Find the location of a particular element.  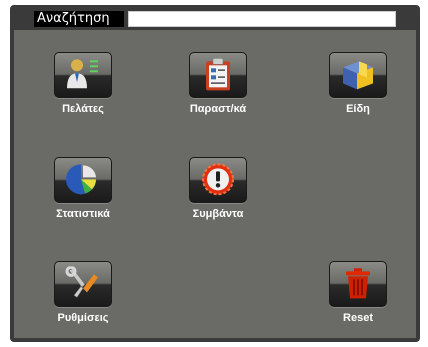

events-button is located at coordinates (218, 180).